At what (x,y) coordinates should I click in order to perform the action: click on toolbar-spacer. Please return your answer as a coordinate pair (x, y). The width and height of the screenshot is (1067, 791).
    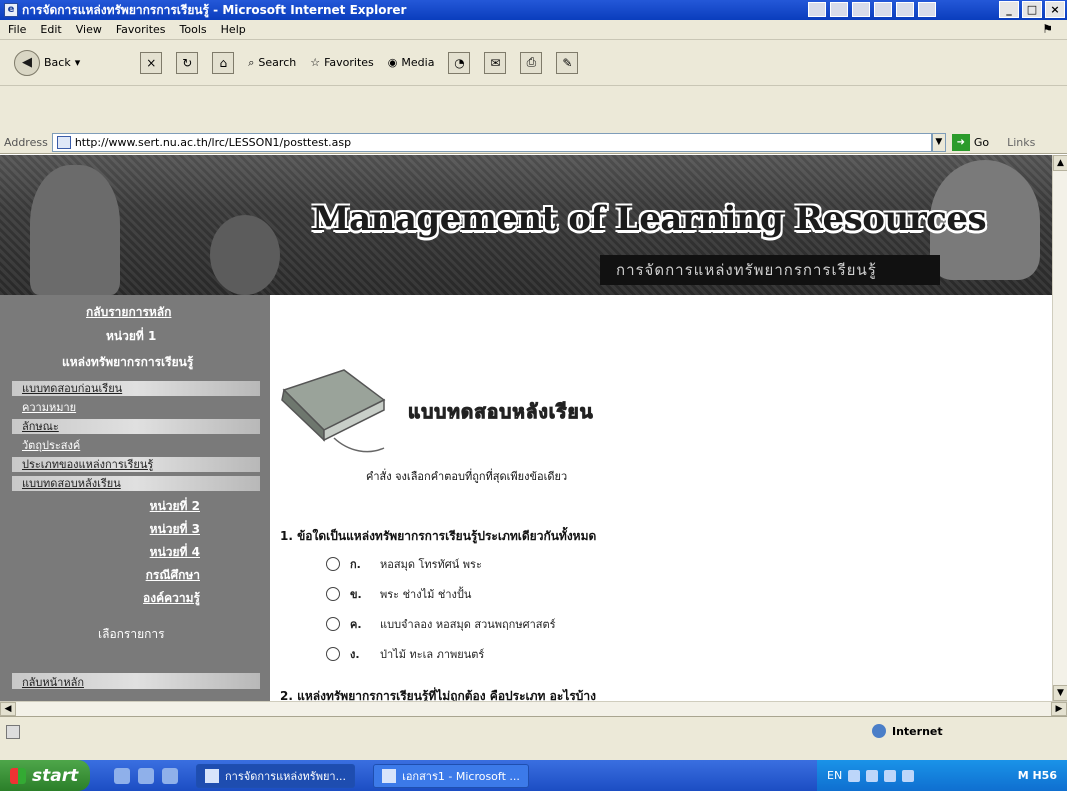
    Looking at the image, I should click on (533, 108).